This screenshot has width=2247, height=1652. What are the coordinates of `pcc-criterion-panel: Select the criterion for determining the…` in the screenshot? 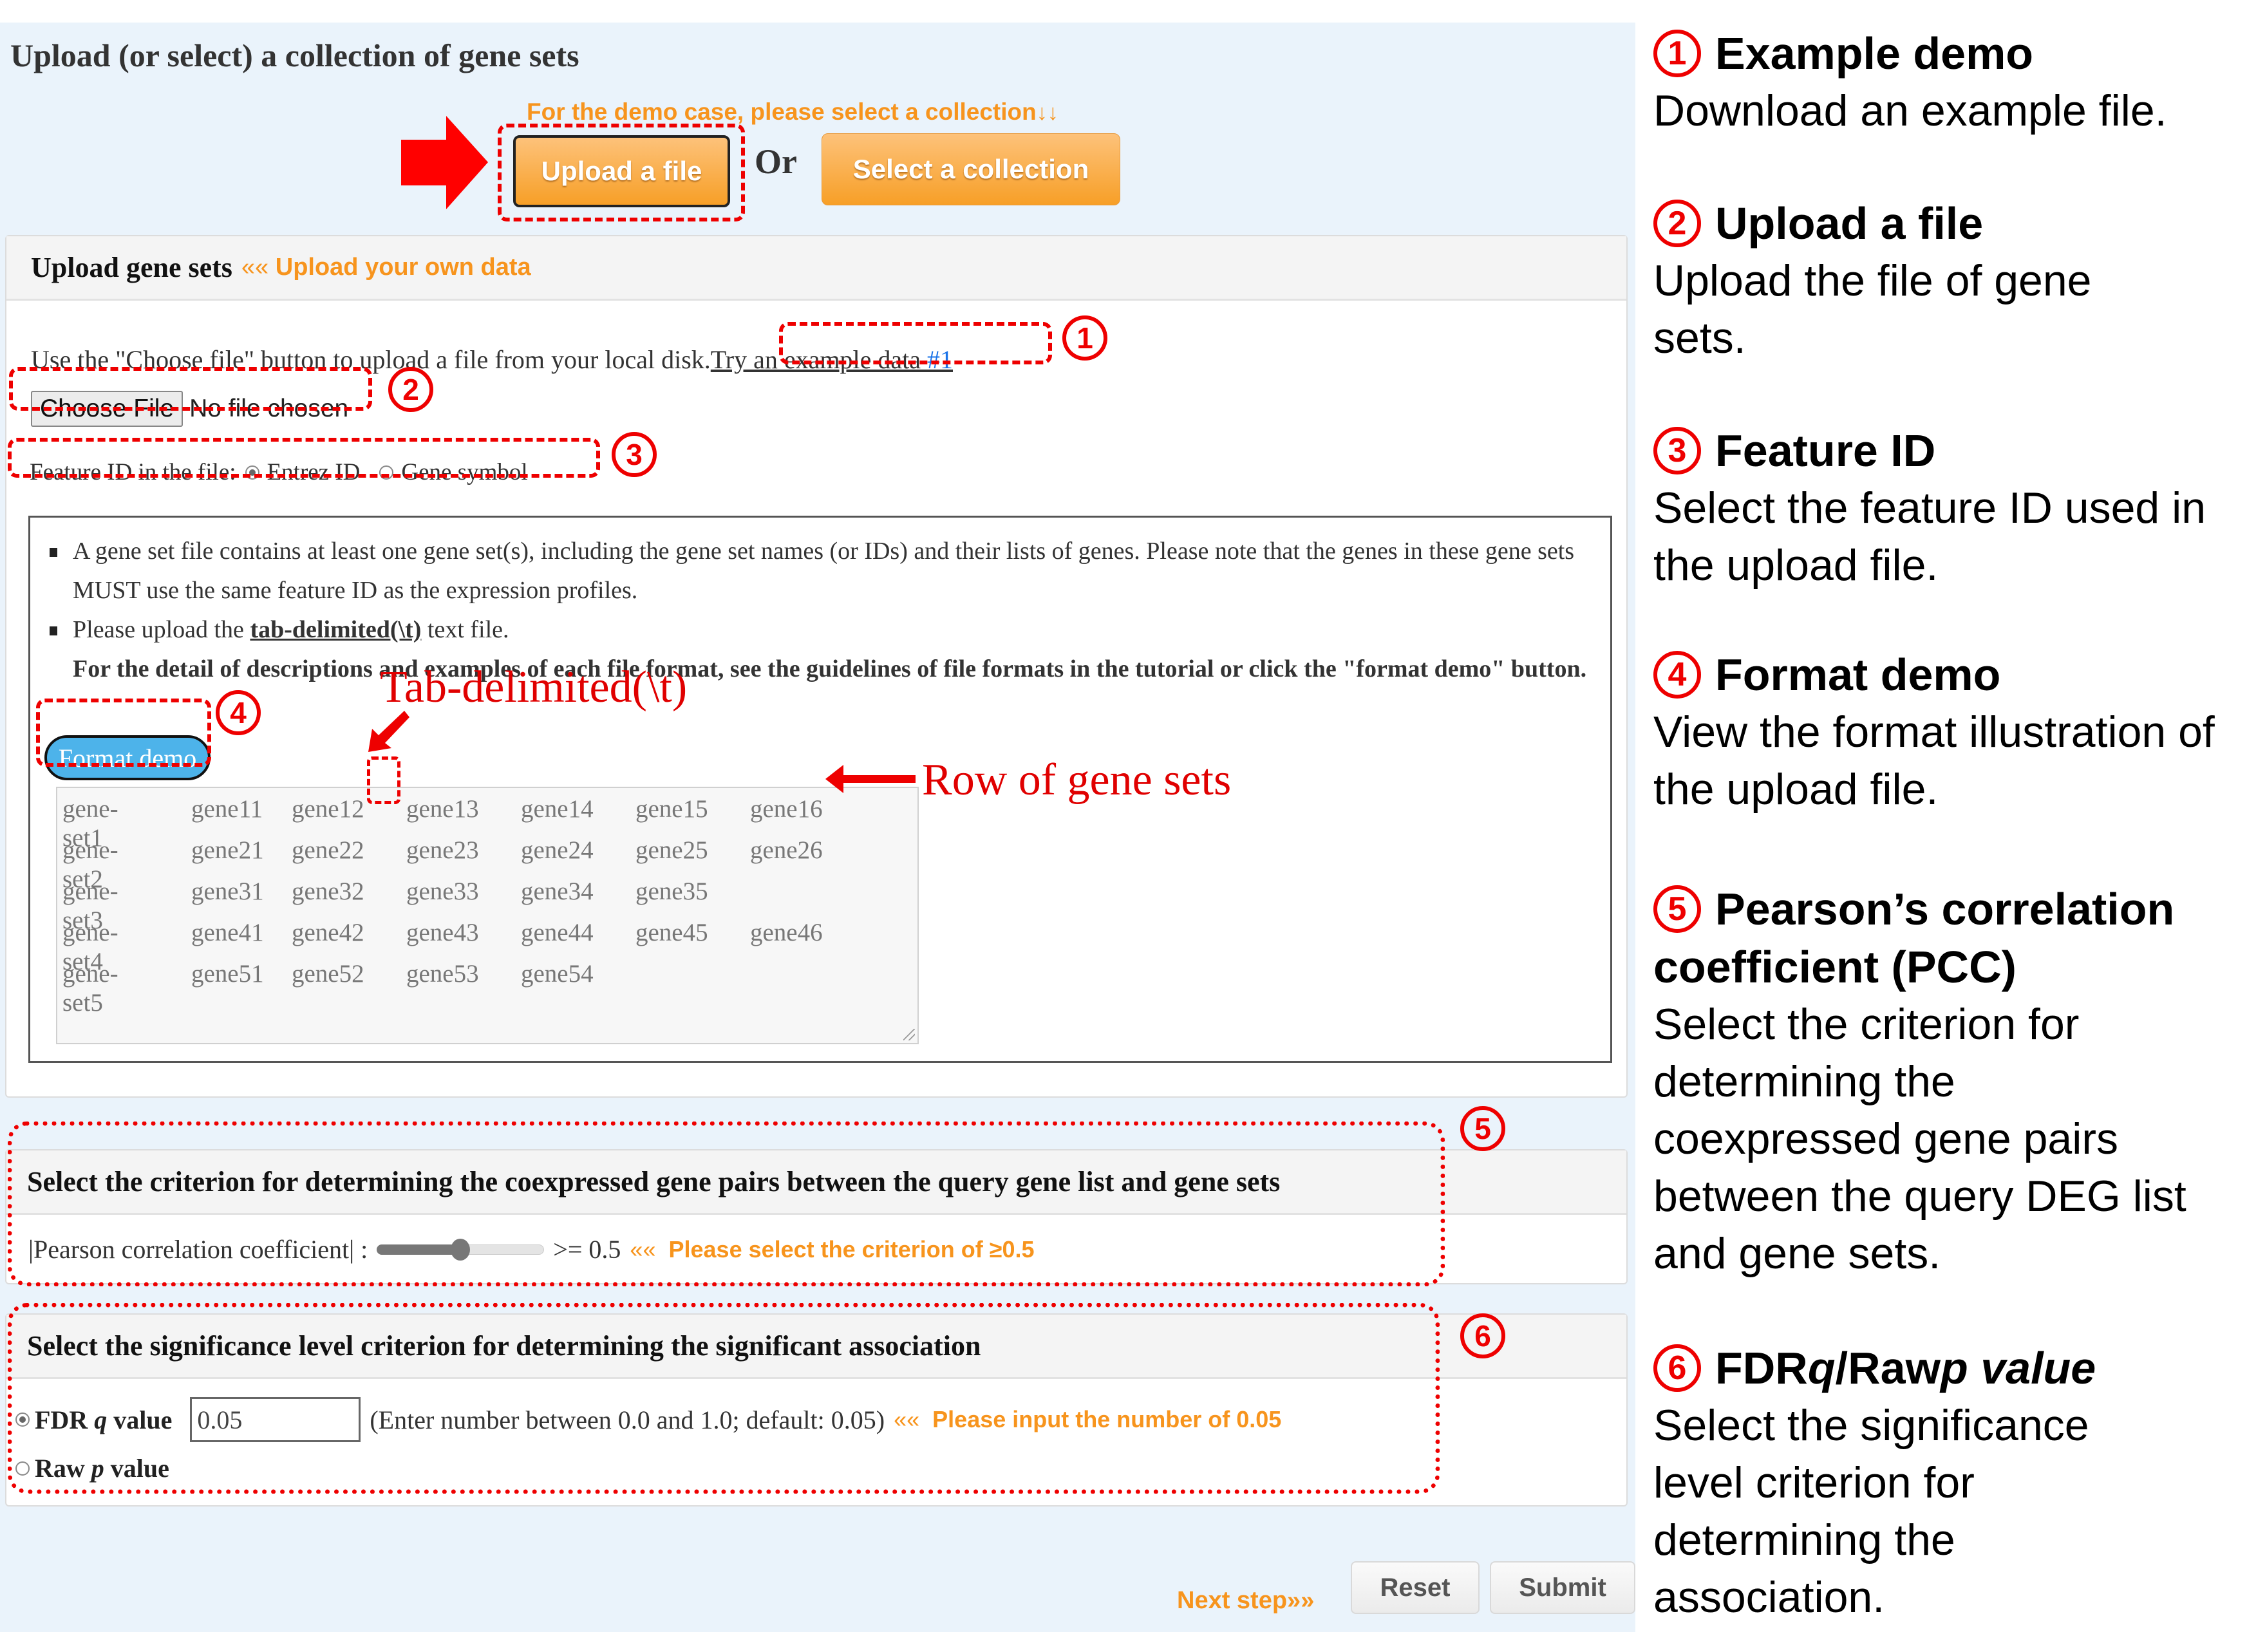 It's located at (816, 1216).